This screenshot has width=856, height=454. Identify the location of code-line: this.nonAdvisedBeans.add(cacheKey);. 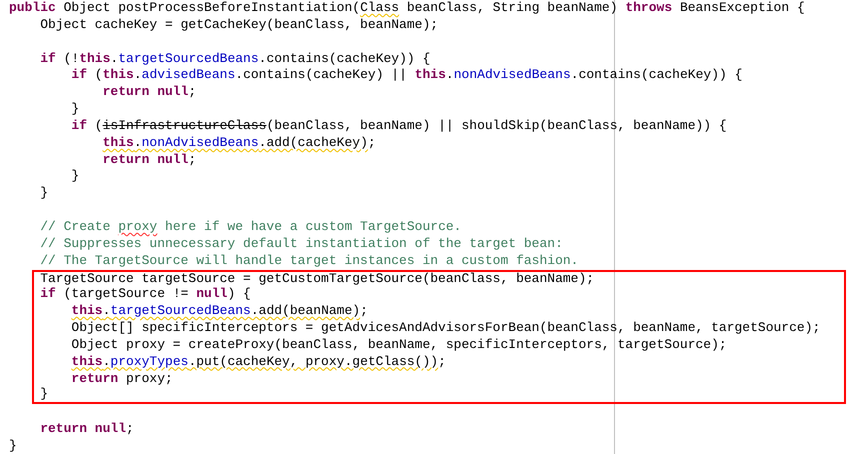
(239, 143).